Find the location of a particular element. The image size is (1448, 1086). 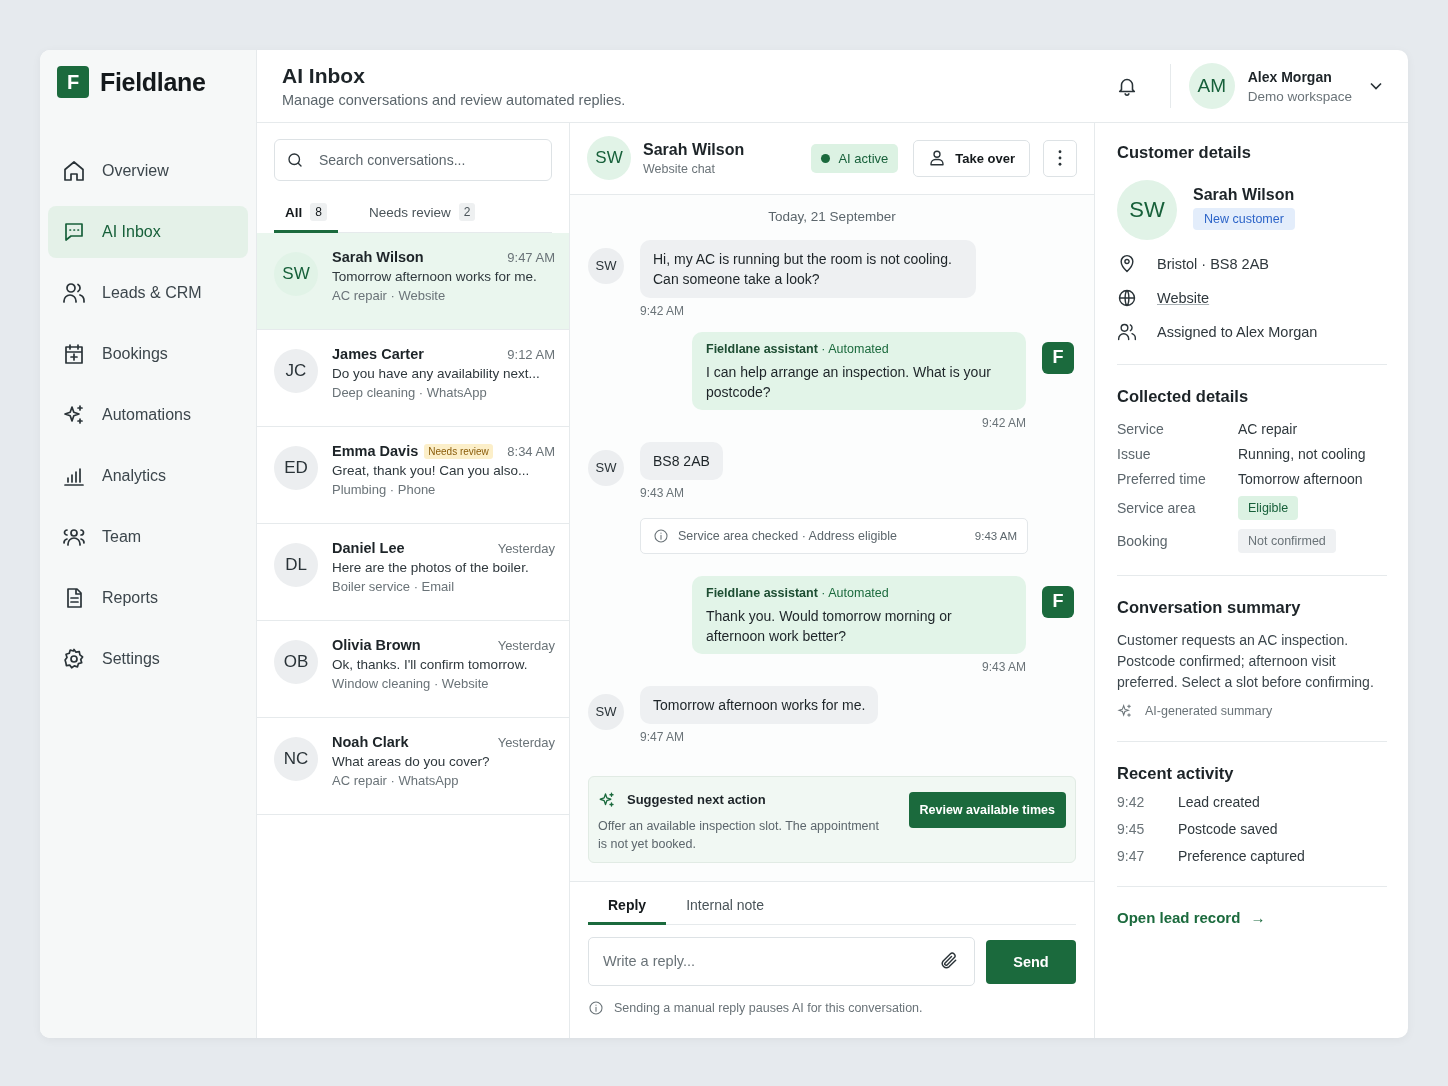

sidebar-item: Reports is located at coordinates (148, 598).